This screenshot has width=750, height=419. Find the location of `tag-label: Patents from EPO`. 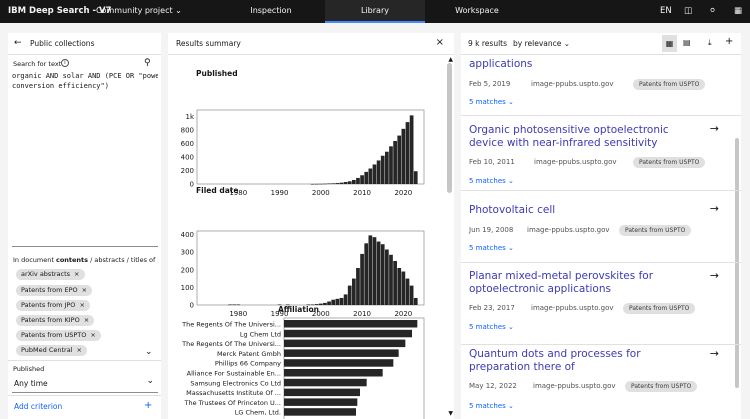

tag-label: Patents from EPO is located at coordinates (49, 290).